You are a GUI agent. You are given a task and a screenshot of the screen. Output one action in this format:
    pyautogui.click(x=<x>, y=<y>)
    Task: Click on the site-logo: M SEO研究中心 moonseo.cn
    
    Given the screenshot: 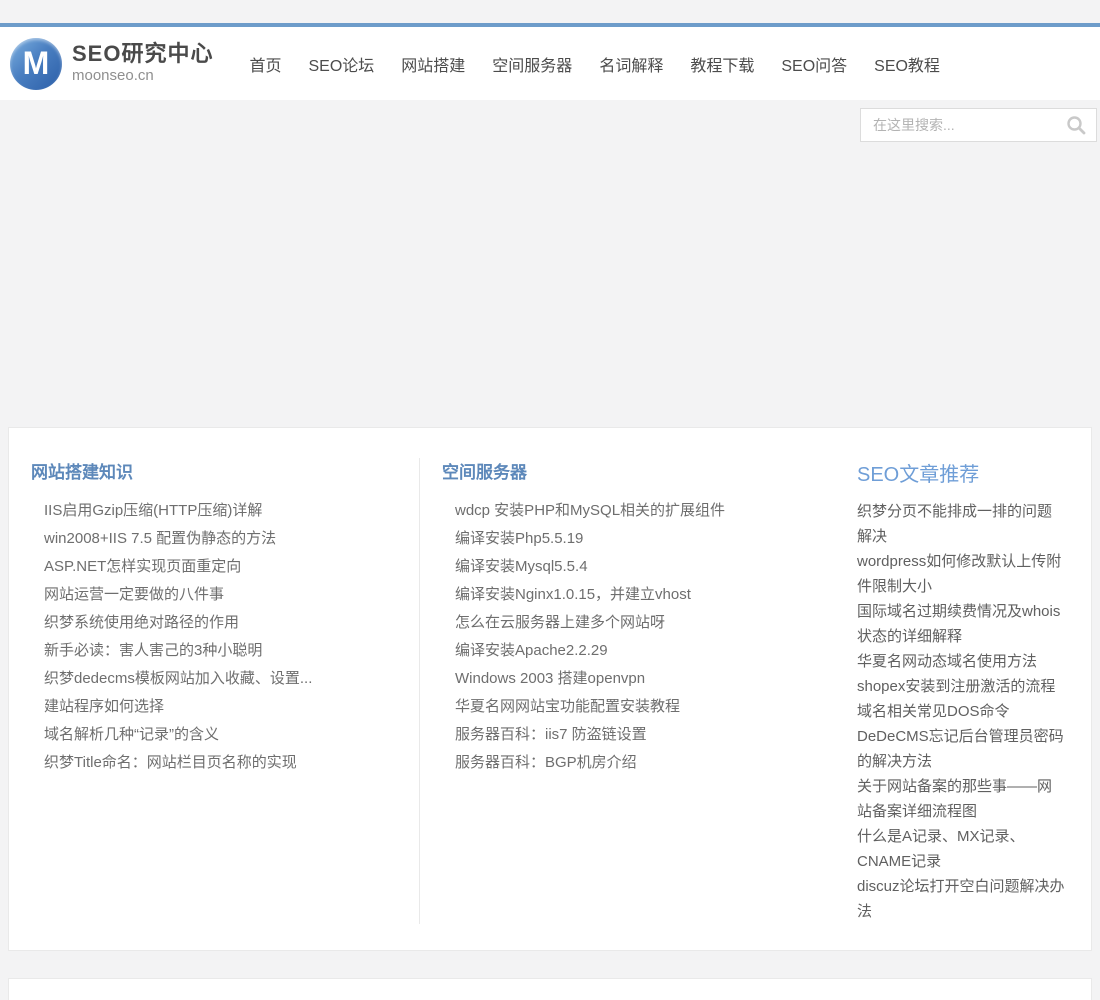 What is the action you would take?
    pyautogui.click(x=112, y=63)
    